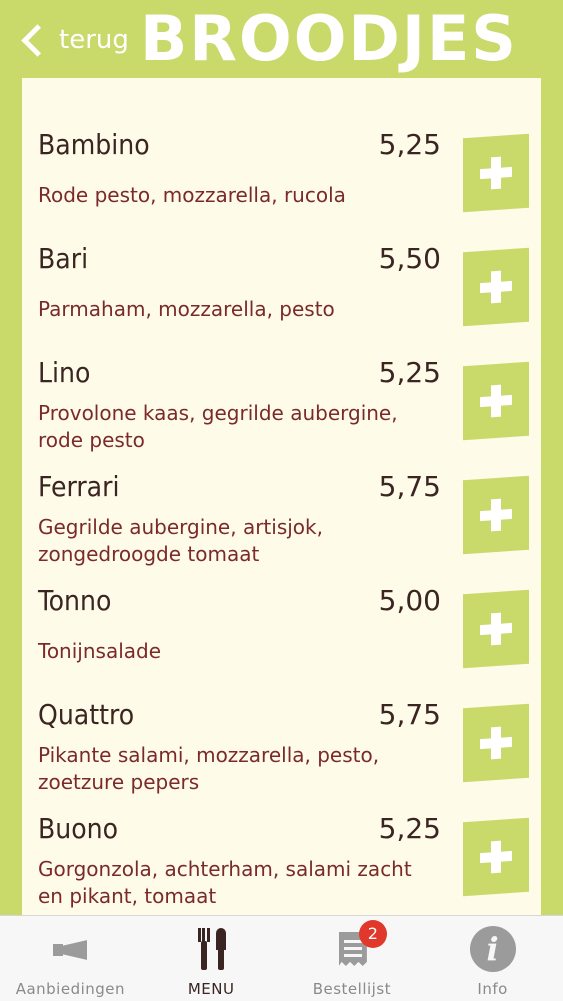 Image resolution: width=563 pixels, height=1001 pixels. I want to click on tab-label: Info, so click(492, 989).